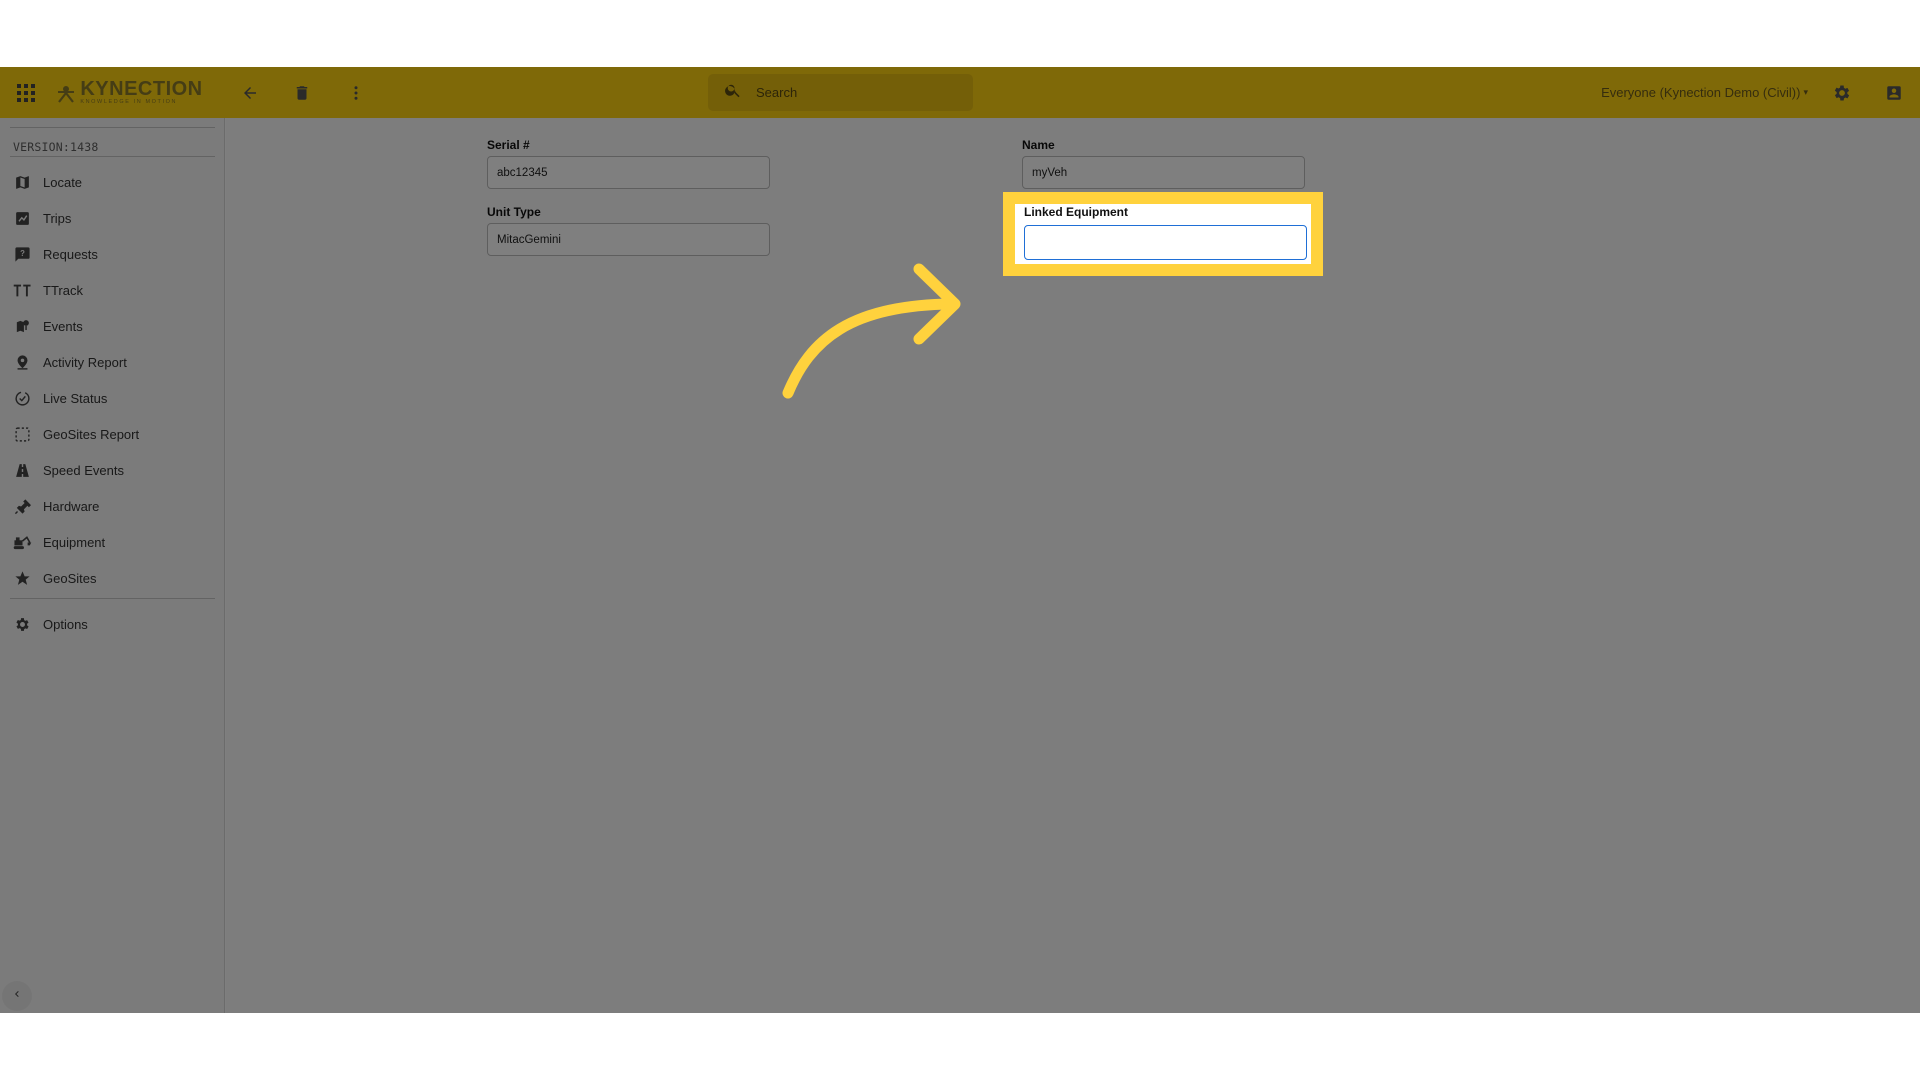 This screenshot has height=1080, width=1920. Describe the element at coordinates (22, 434) in the screenshot. I see `dashed-square-icon` at that location.